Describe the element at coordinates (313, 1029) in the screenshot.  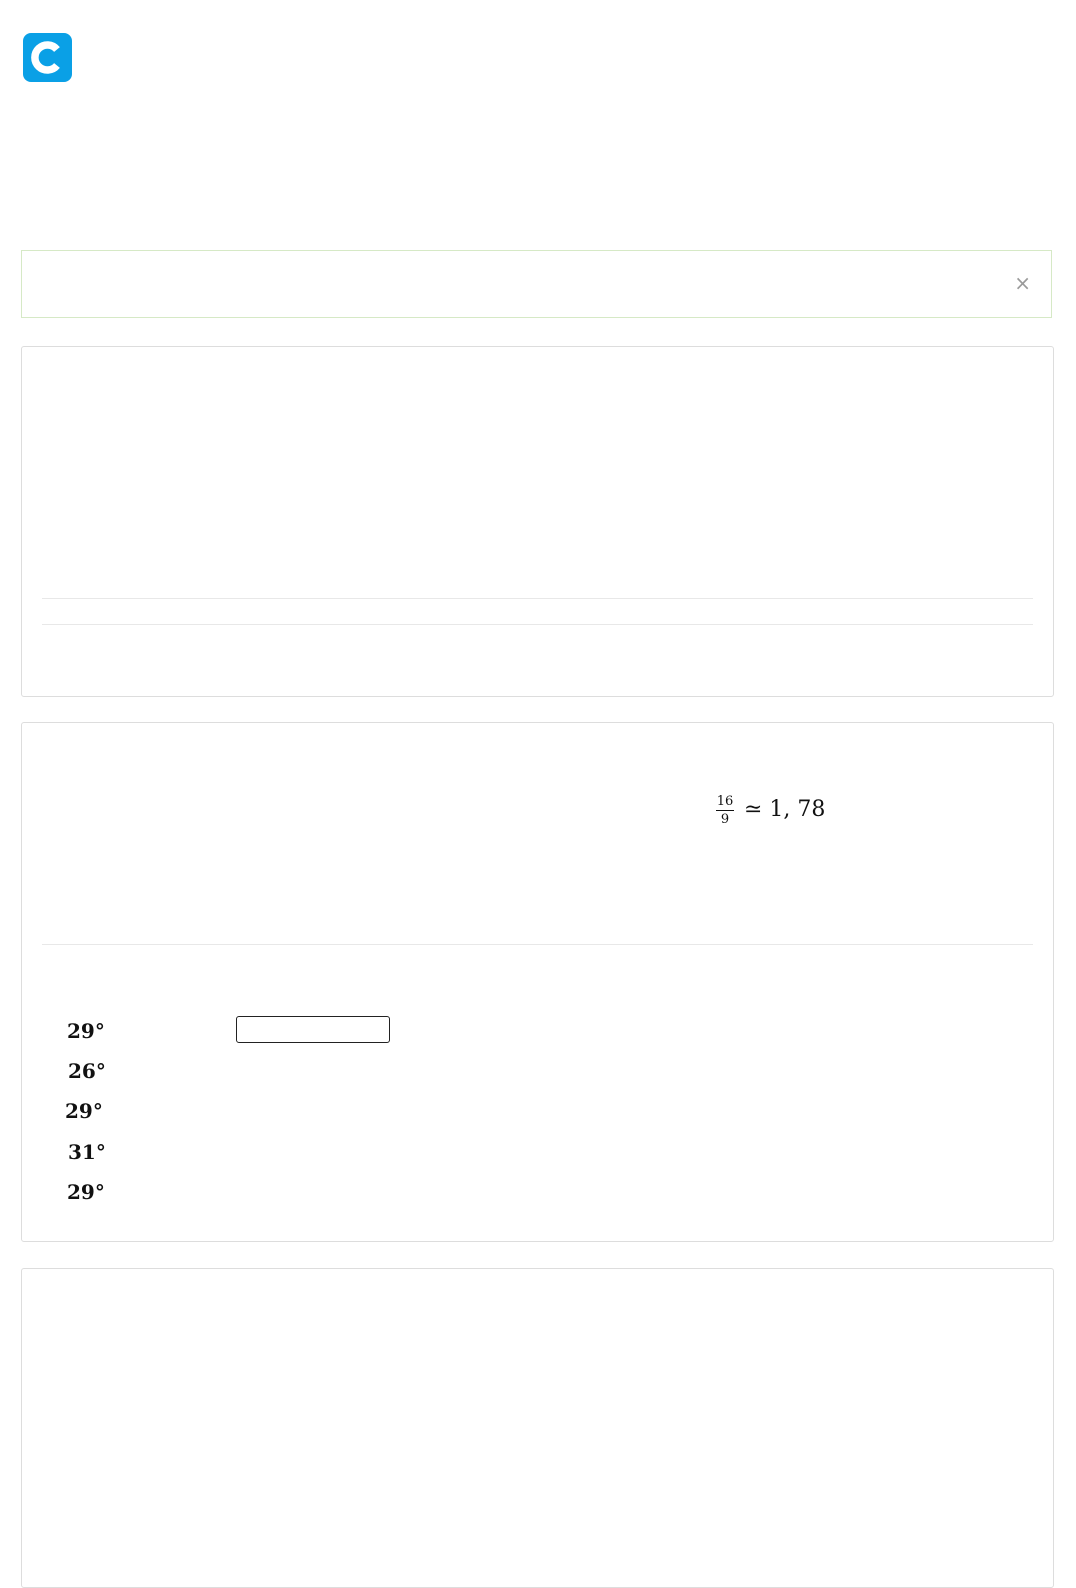
I see `answer-input` at that location.